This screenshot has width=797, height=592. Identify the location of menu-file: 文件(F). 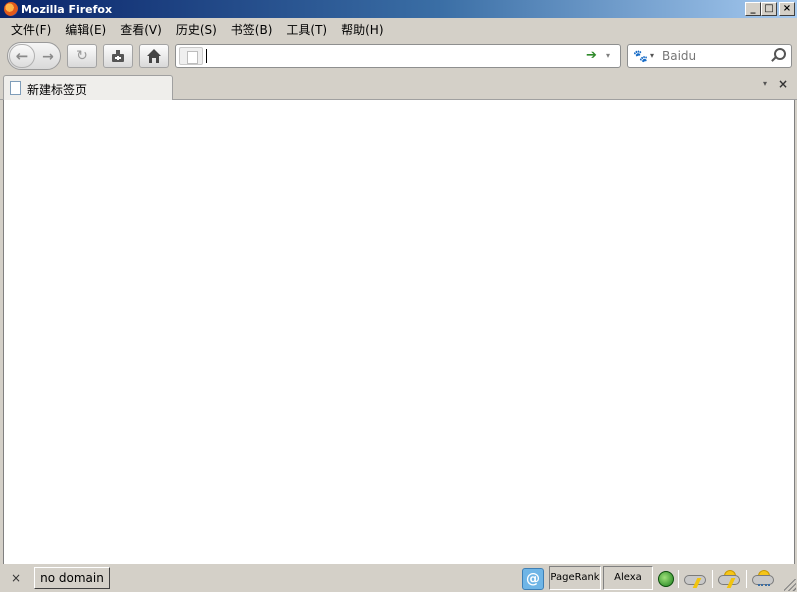
(31, 29).